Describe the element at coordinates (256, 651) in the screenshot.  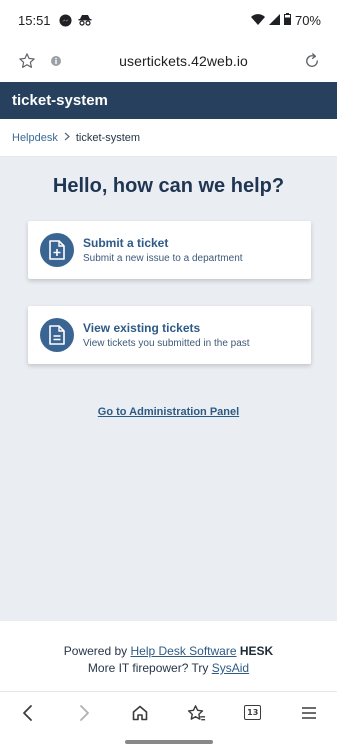
I see `hesk-brand: HESK` at that location.